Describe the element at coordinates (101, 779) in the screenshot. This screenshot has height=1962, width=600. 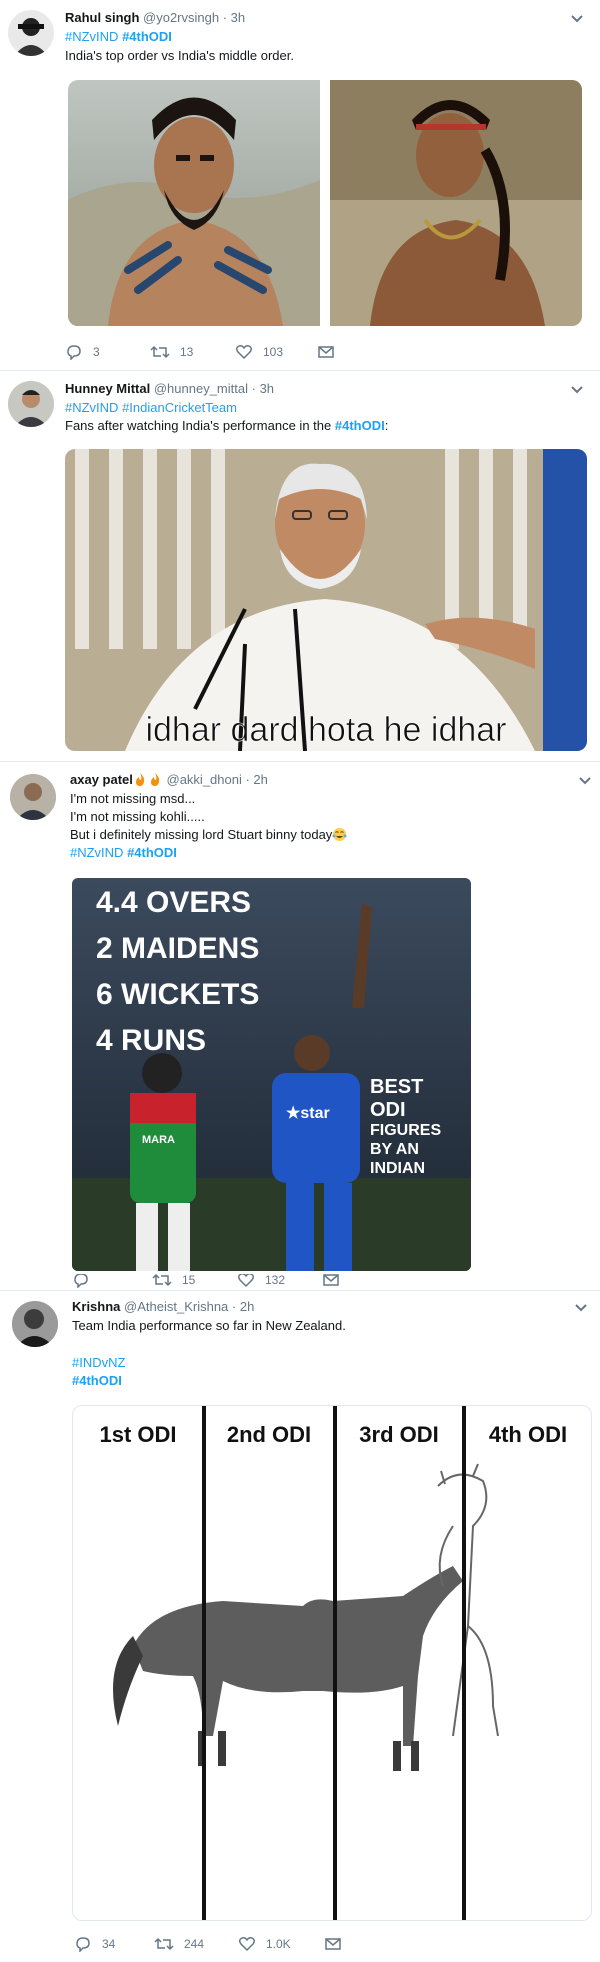
I see `user-name: axay patel` at that location.